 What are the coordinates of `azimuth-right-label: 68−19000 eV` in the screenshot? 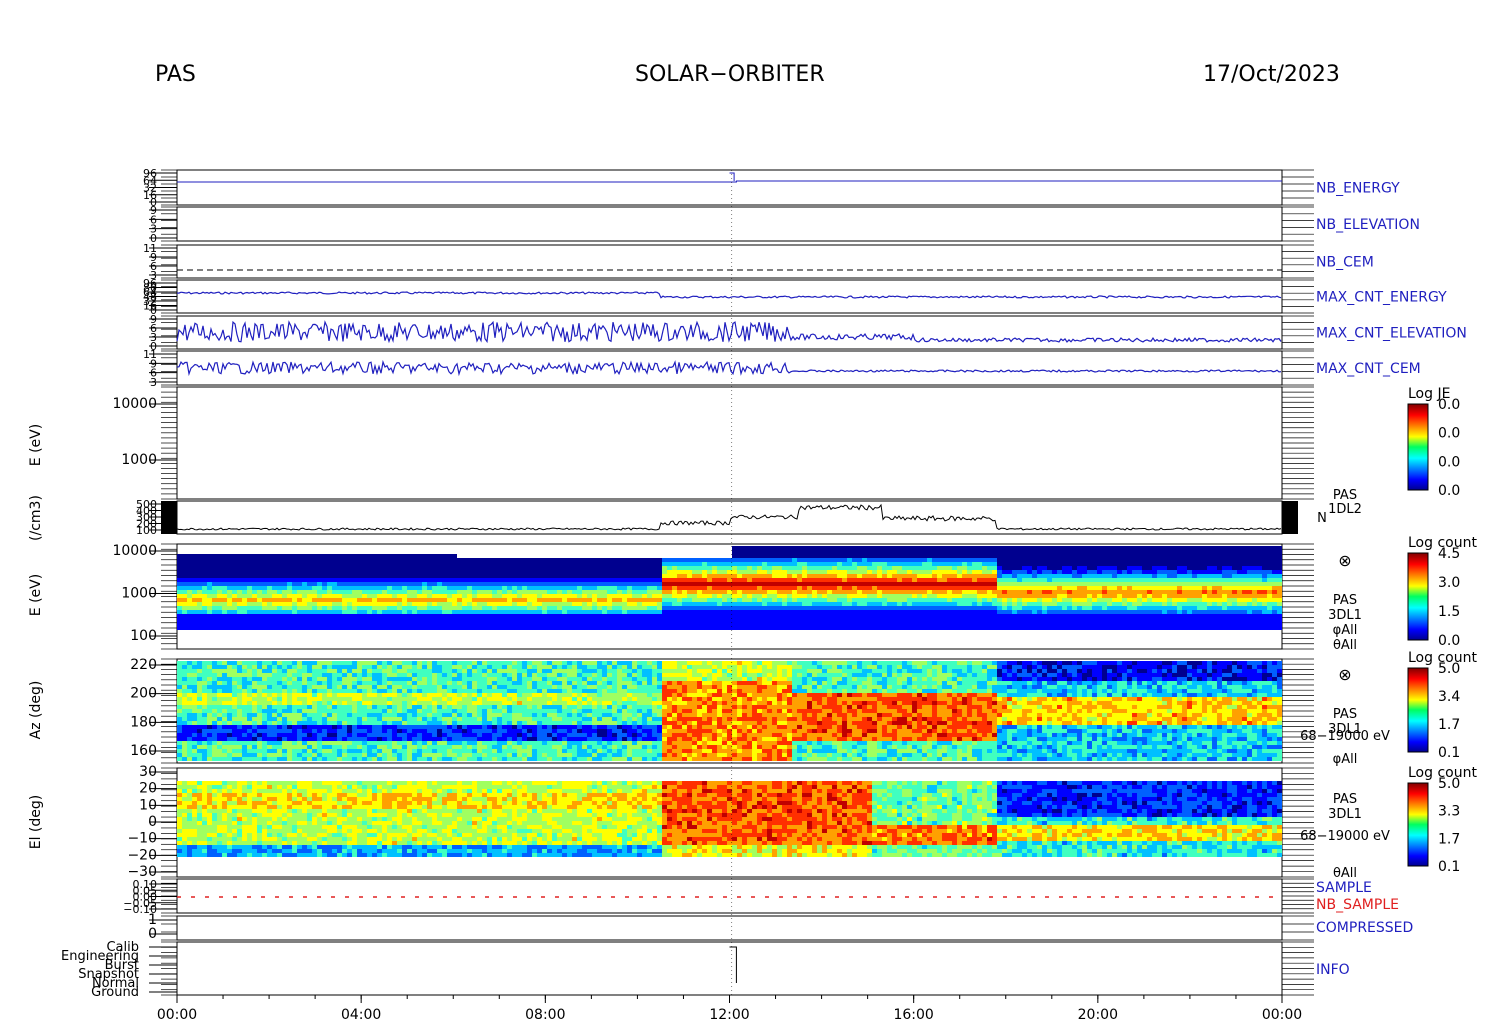 It's located at (1345, 736).